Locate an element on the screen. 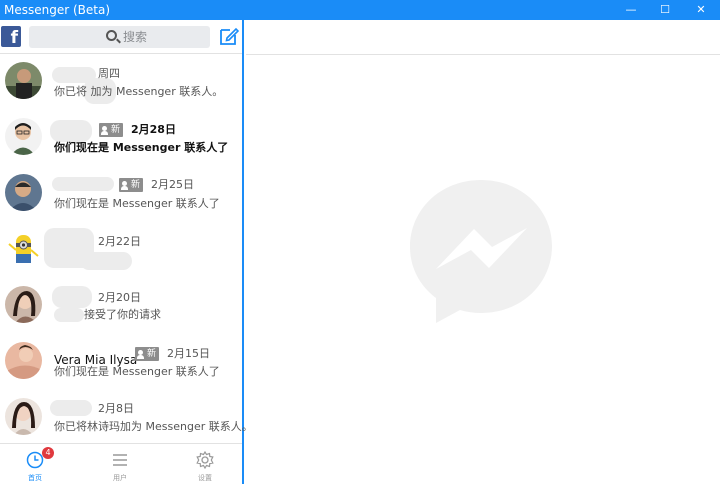 The image size is (720, 484). messenger-logo-icon is located at coordinates (481, 251).